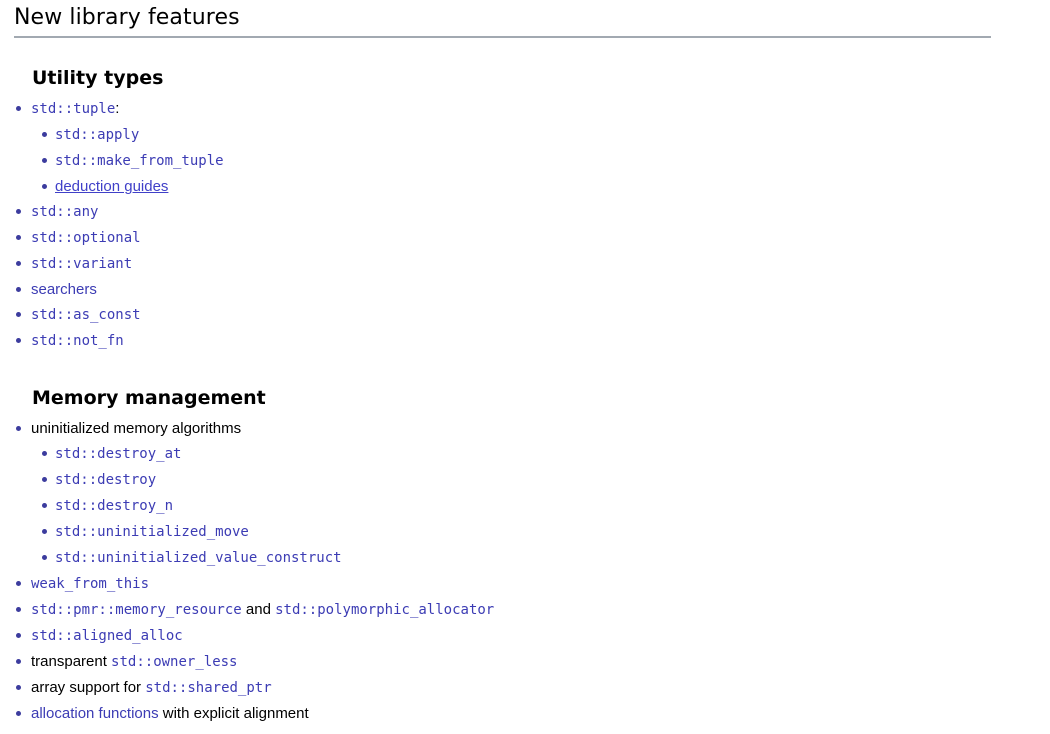  What do you see at coordinates (208, 688) in the screenshot?
I see `code-link: std::shared_ptr` at bounding box center [208, 688].